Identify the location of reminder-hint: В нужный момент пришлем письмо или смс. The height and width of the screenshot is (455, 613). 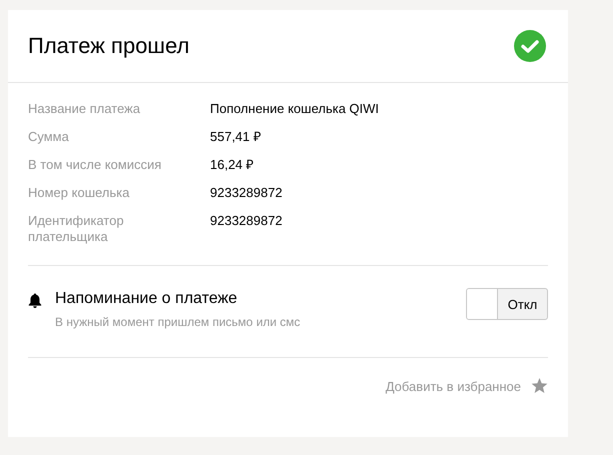
(178, 322).